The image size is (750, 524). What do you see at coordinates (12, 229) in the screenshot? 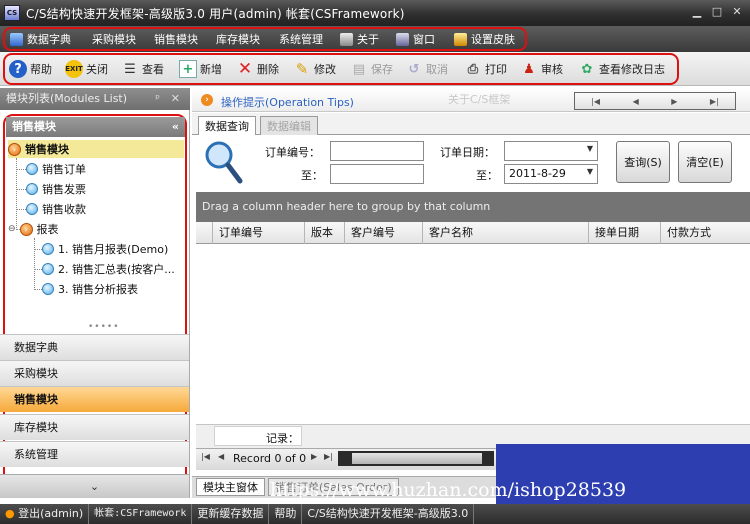
I see `collapse-toggle-icon: ⊖` at bounding box center [12, 229].